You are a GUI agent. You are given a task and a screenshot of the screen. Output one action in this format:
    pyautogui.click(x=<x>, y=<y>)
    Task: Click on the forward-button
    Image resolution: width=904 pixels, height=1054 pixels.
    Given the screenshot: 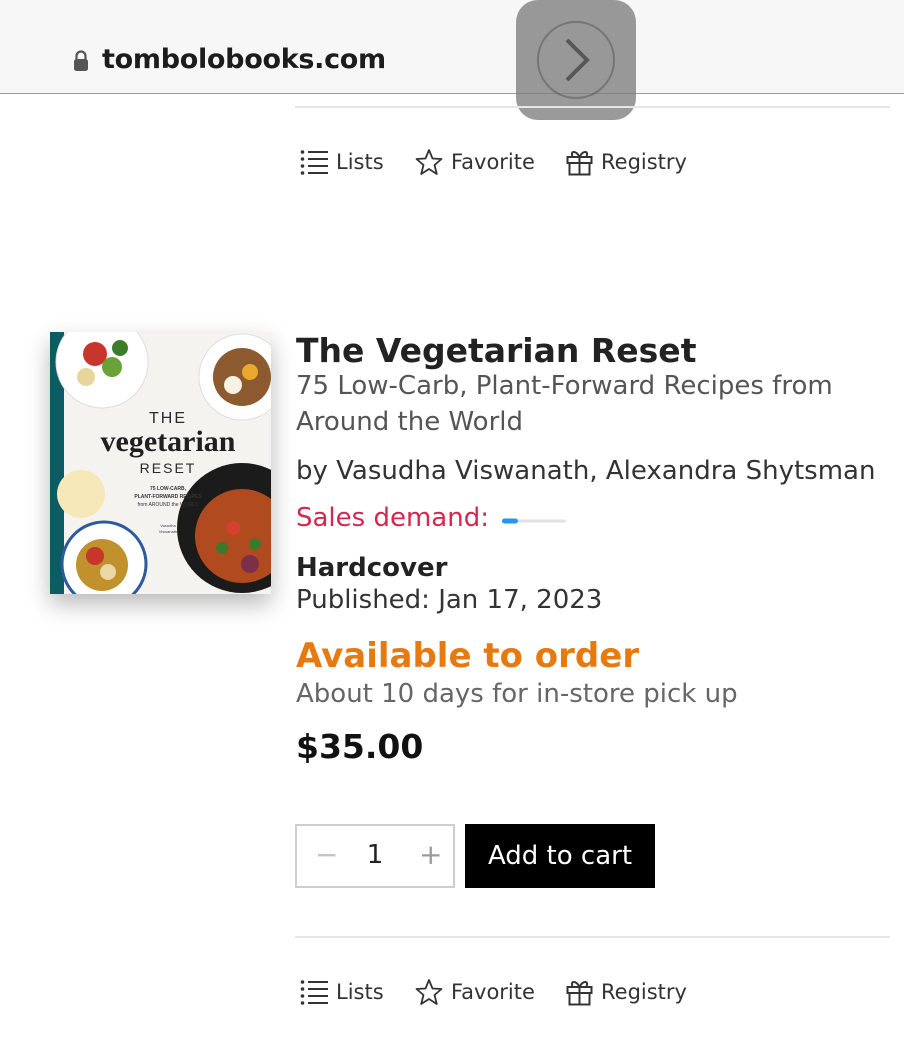 What is the action you would take?
    pyautogui.click(x=576, y=60)
    